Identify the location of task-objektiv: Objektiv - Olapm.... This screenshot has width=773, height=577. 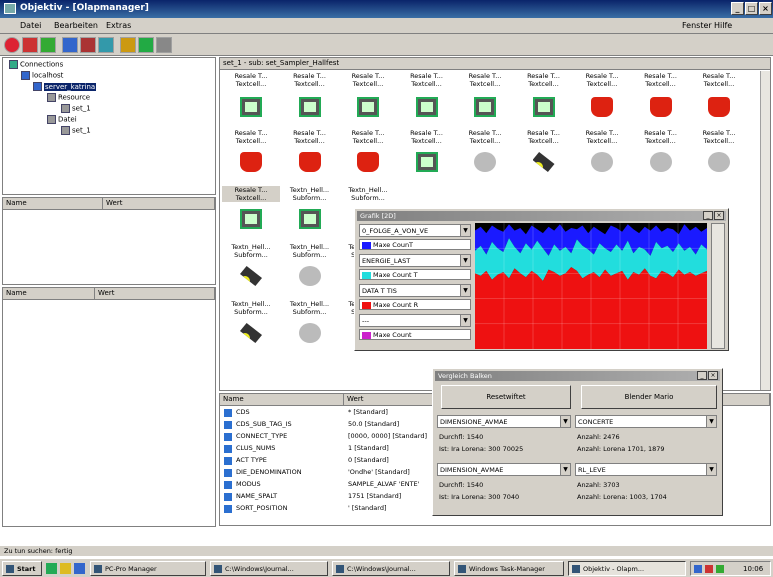
(627, 568).